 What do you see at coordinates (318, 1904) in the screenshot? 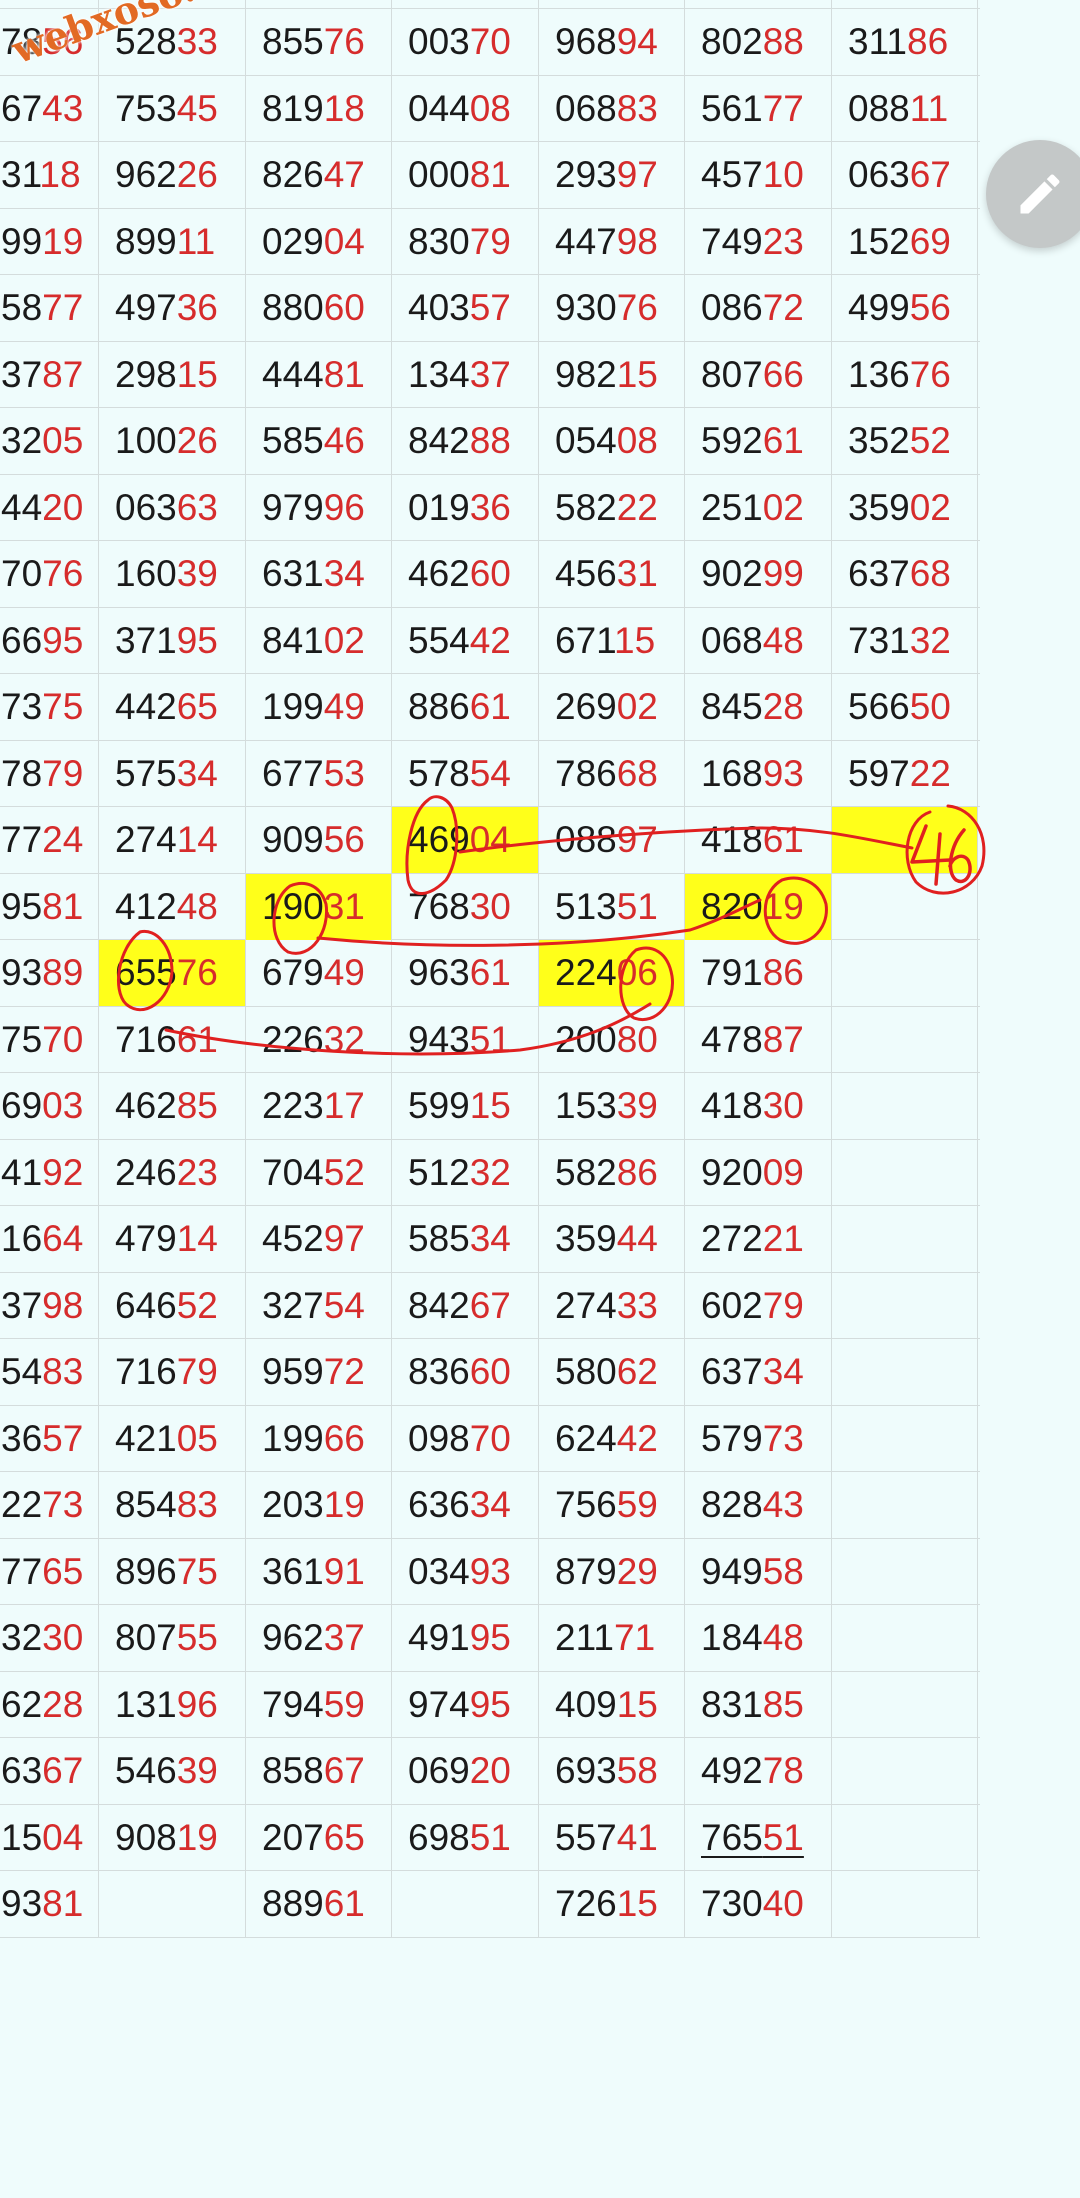
I see `result-cell: 88961` at bounding box center [318, 1904].